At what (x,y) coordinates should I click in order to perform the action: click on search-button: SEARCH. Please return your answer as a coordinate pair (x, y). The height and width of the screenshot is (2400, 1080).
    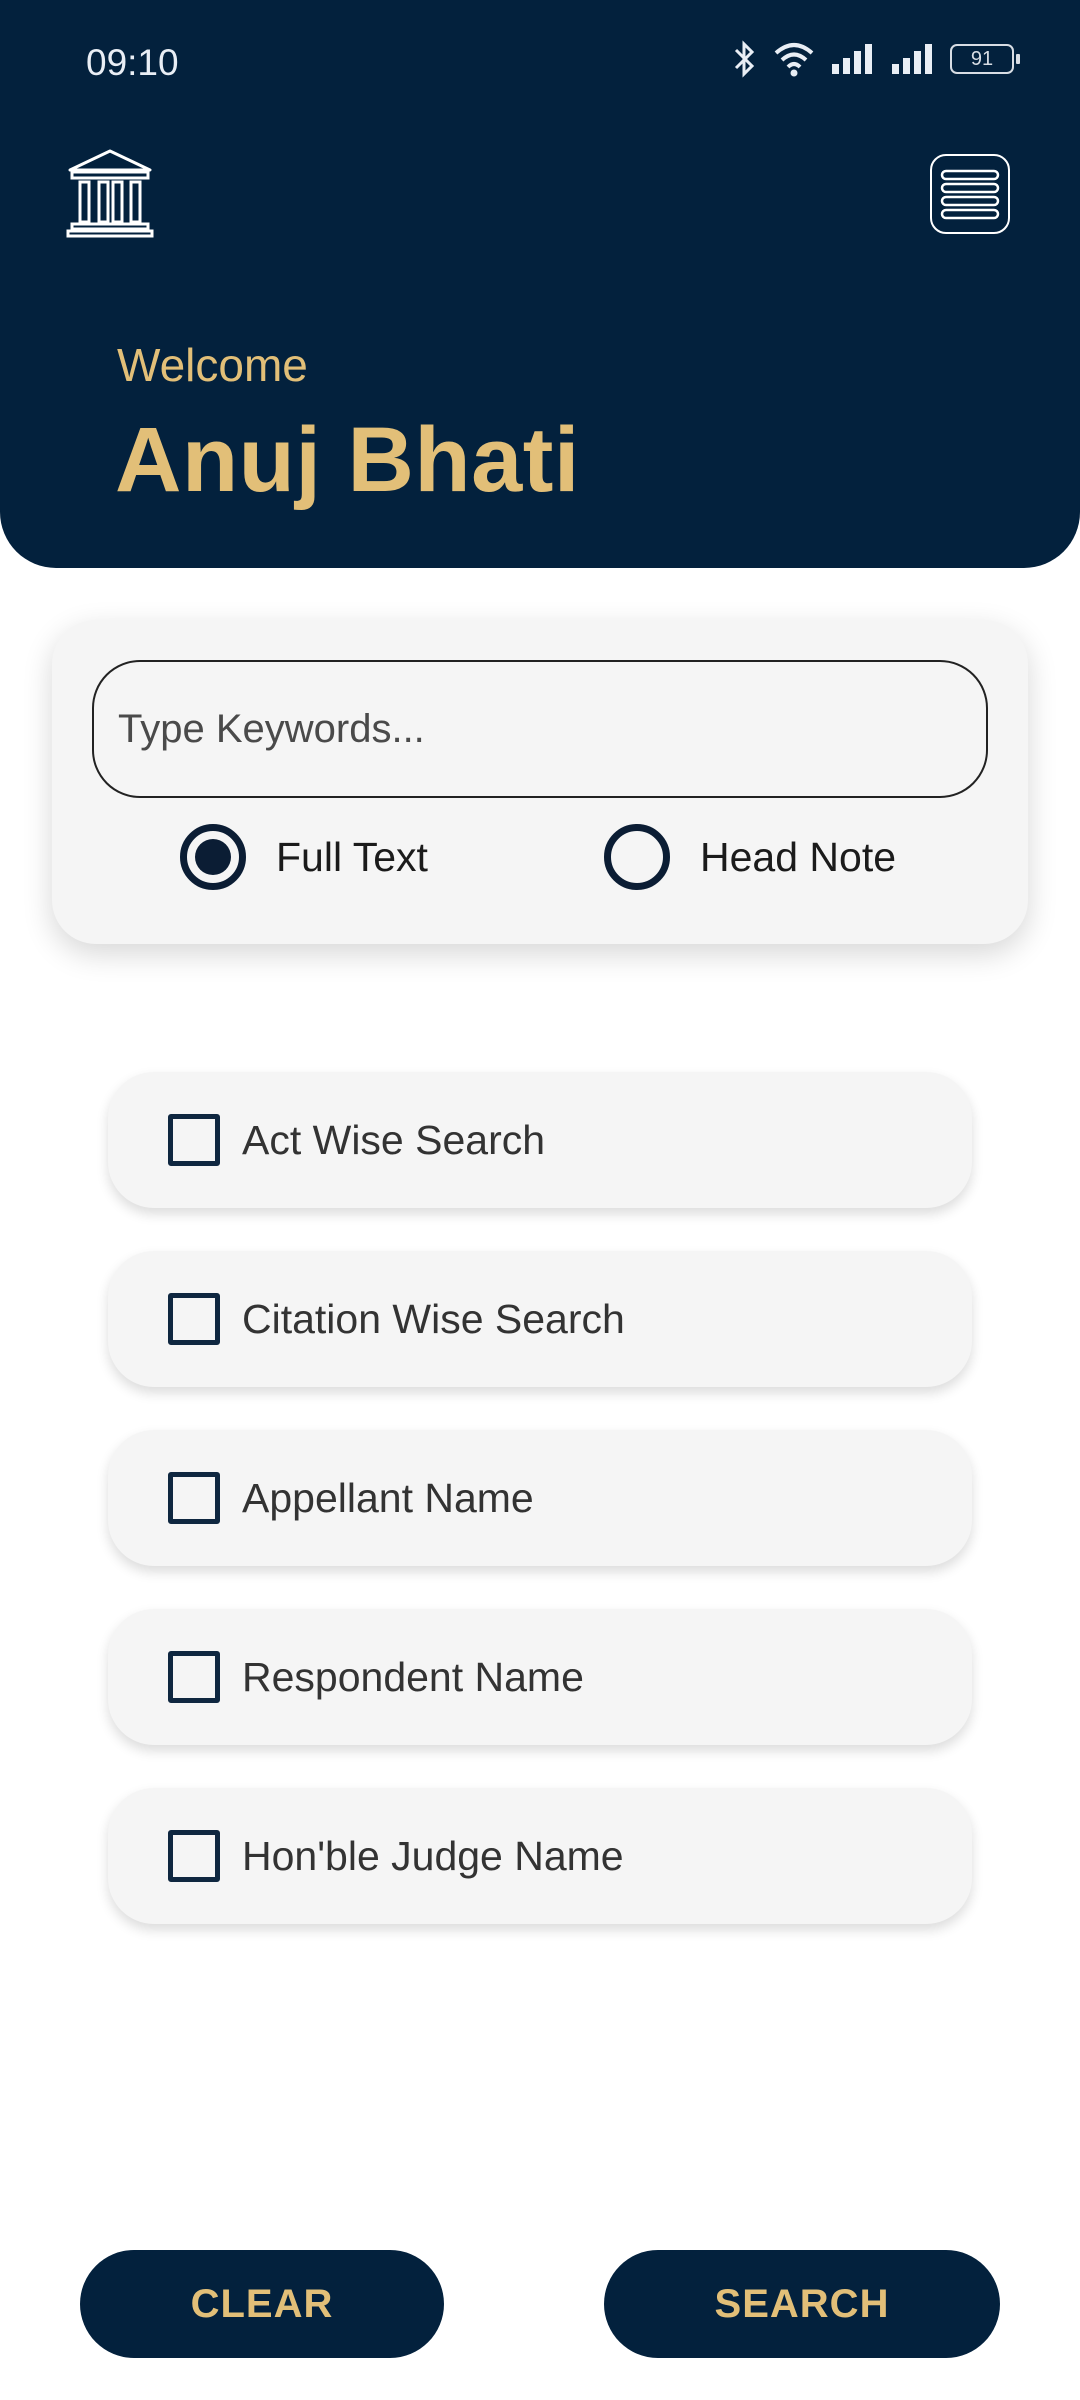
    Looking at the image, I should click on (802, 2304).